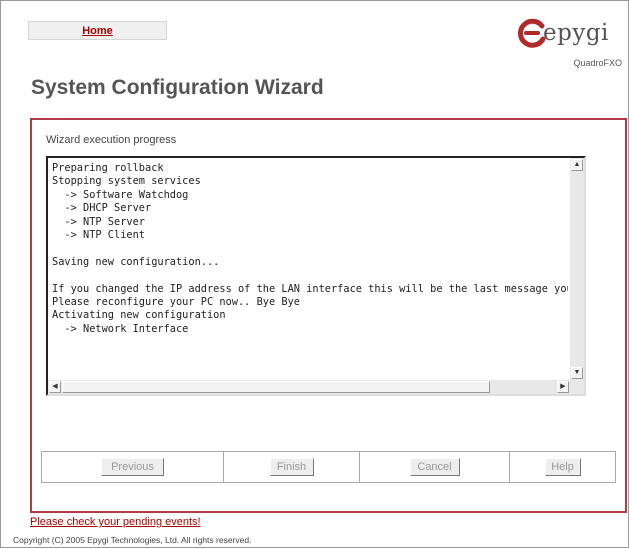  I want to click on finish-cell: Finish, so click(292, 467).